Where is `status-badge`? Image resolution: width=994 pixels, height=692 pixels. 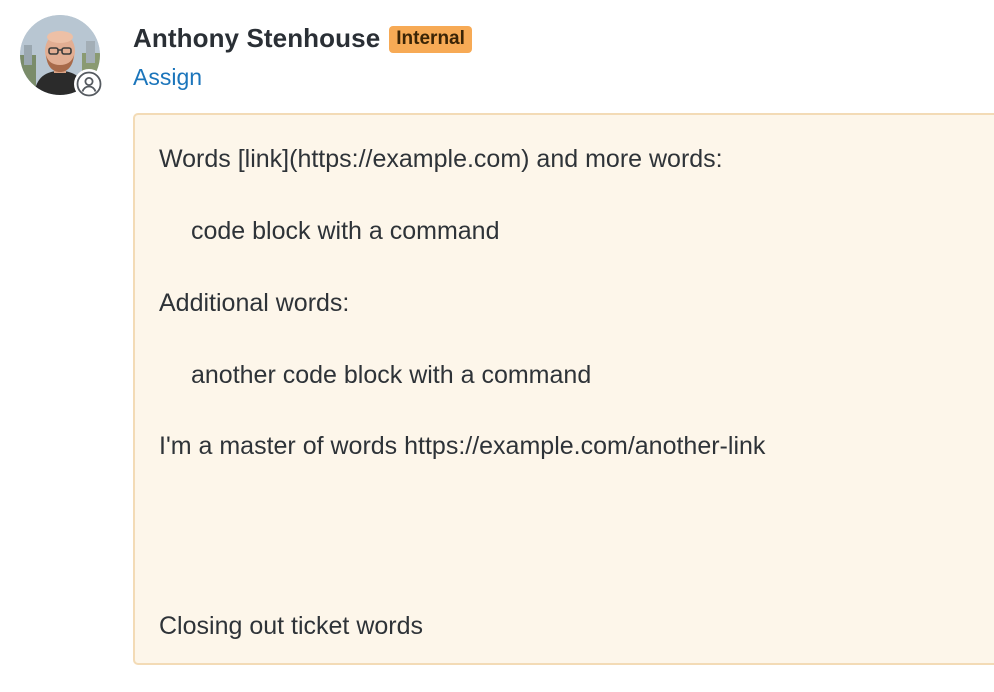
status-badge is located at coordinates (89, 84).